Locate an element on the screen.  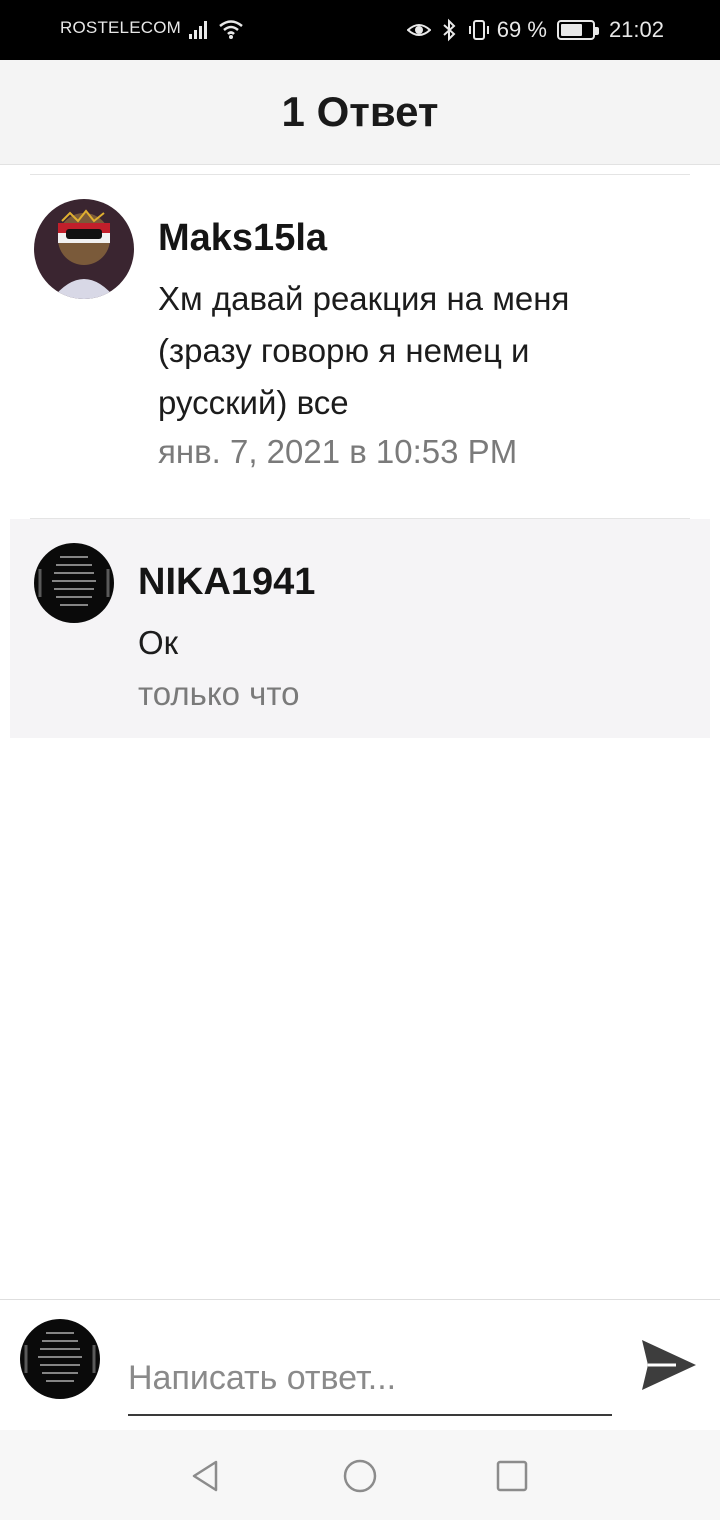
page-title: 1 Ответ is located at coordinates (360, 111).